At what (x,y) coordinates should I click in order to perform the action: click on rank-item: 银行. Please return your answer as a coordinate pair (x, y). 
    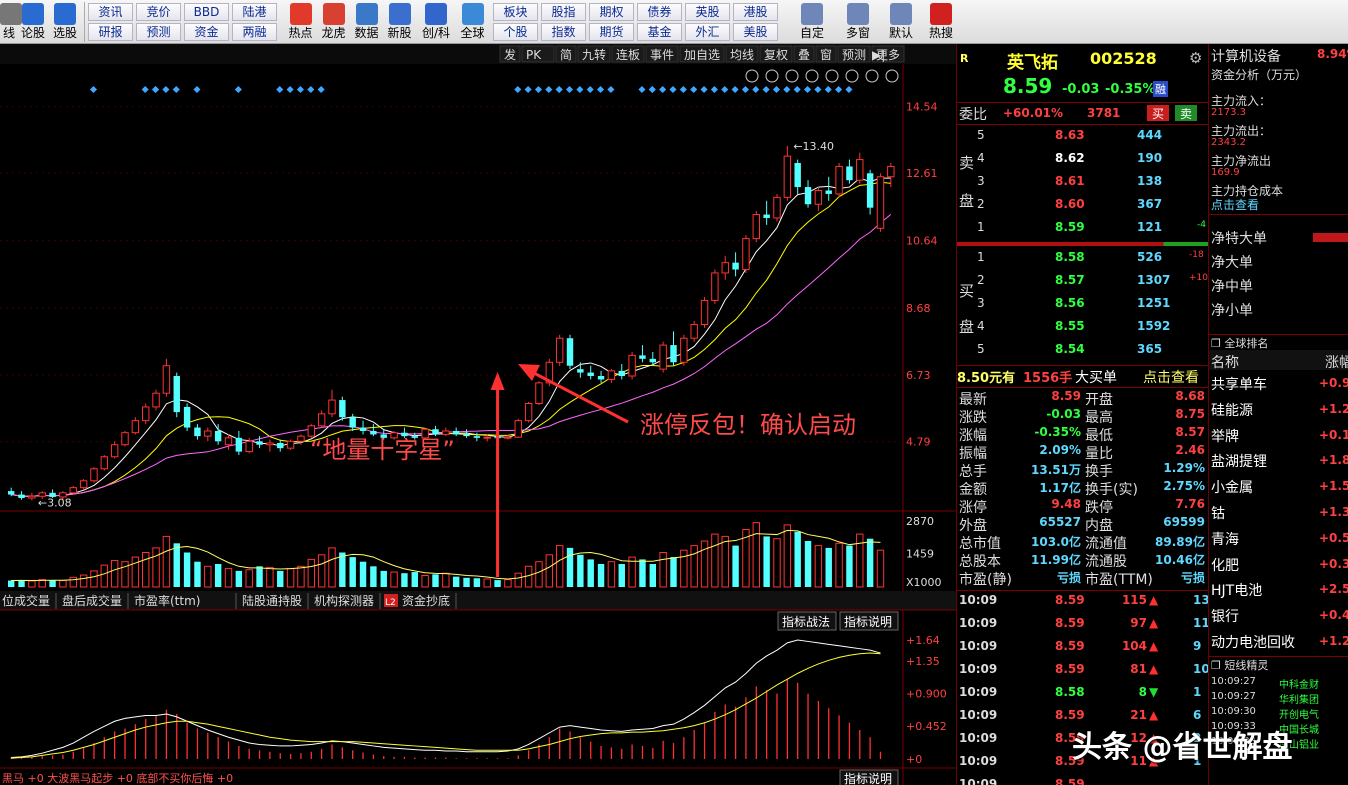
    Looking at the image, I should click on (1225, 616).